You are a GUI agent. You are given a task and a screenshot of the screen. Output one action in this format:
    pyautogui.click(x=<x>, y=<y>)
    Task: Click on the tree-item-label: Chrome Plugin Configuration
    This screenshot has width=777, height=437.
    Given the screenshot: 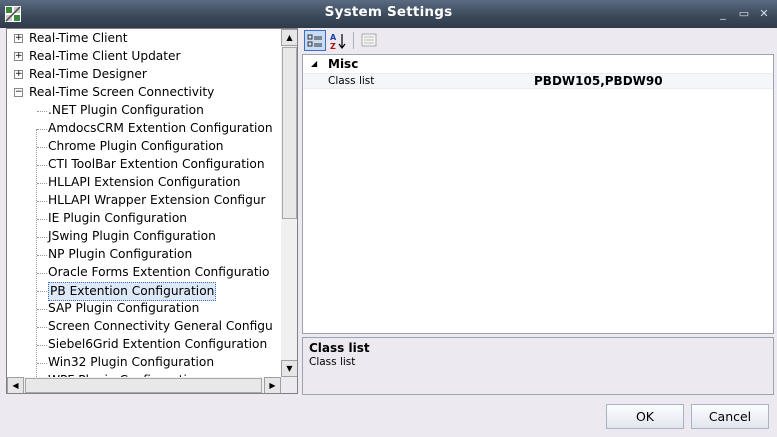 What is the action you would take?
    pyautogui.click(x=136, y=146)
    